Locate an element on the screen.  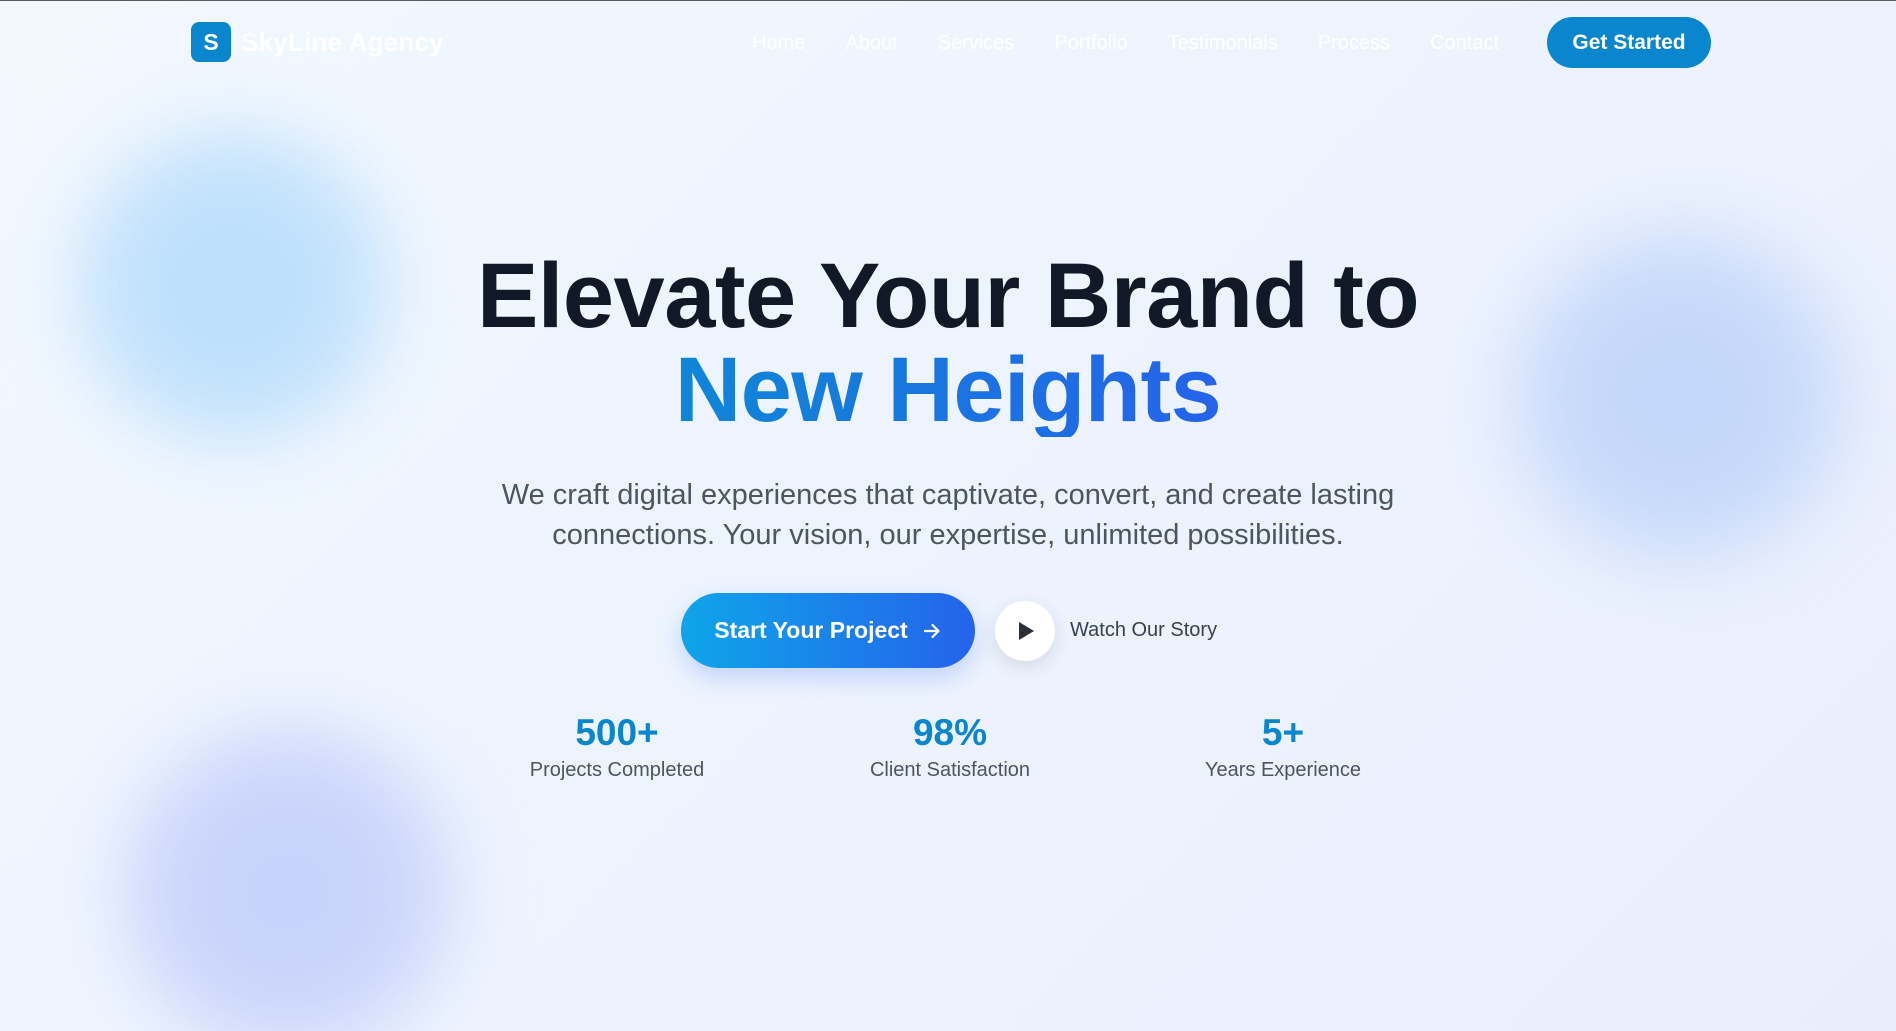
nav-home: Home is located at coordinates (778, 43).